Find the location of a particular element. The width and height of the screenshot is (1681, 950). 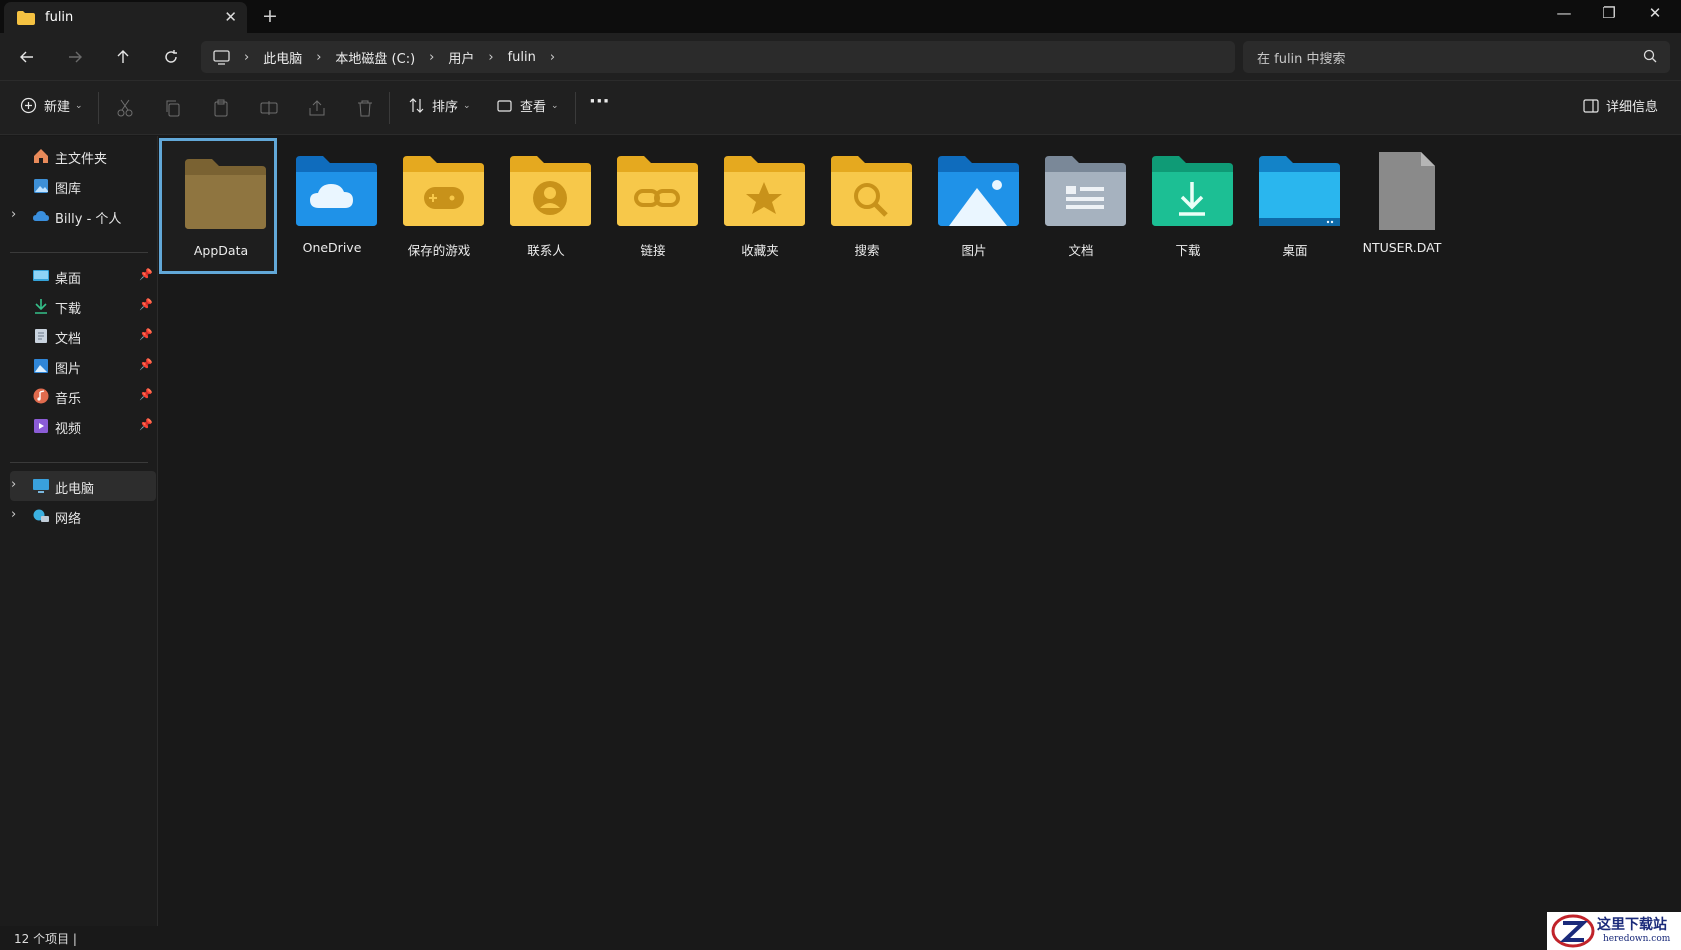

watermark-z-icon is located at coordinates (1573, 931).